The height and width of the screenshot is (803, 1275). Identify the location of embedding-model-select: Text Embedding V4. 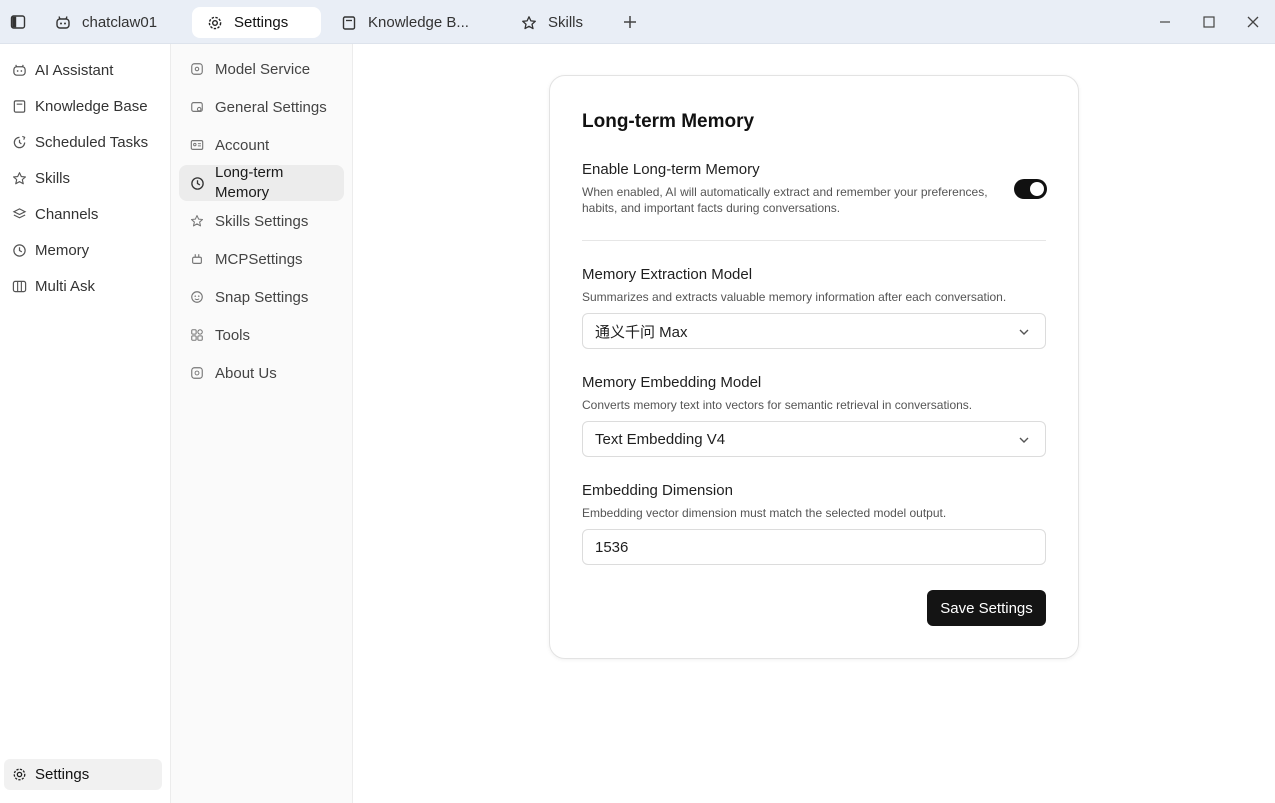
(814, 439).